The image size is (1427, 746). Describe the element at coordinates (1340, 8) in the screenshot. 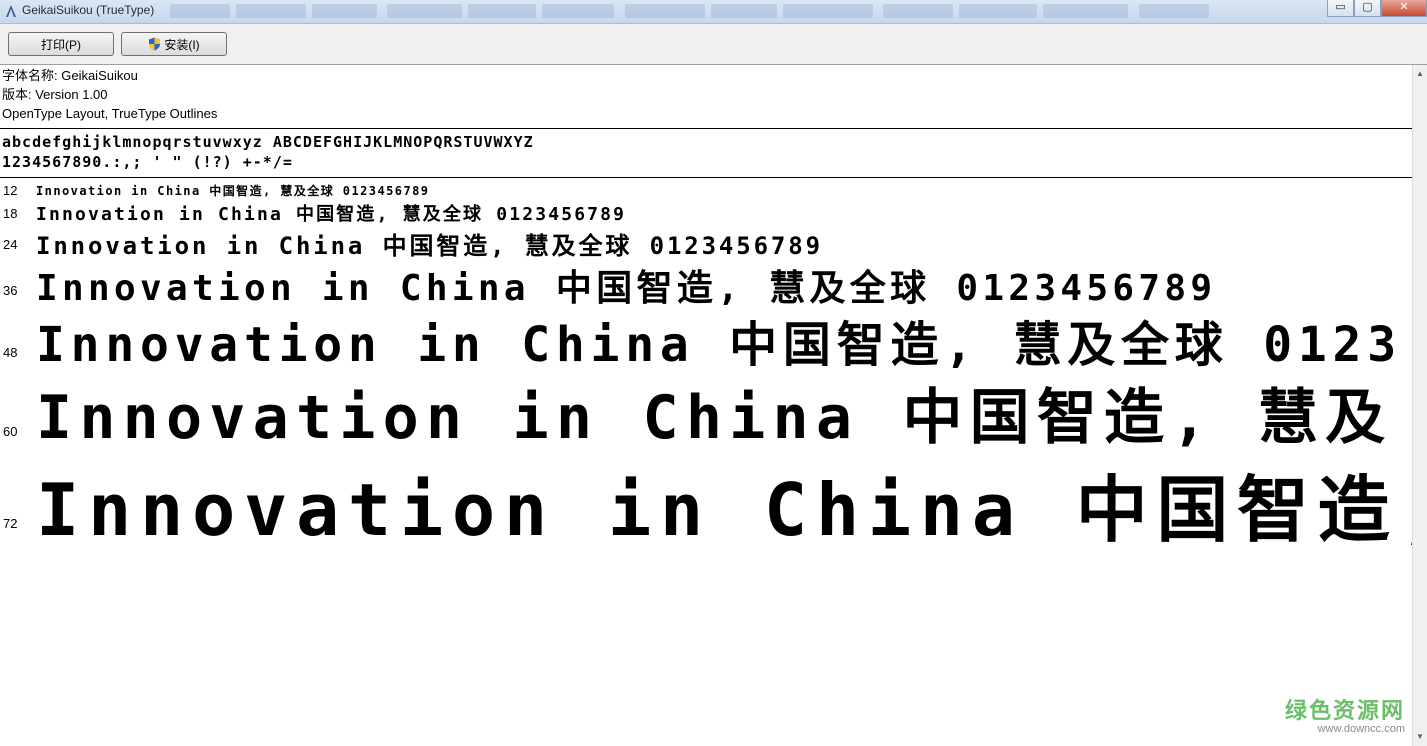

I see `minimize-button: ▭` at that location.